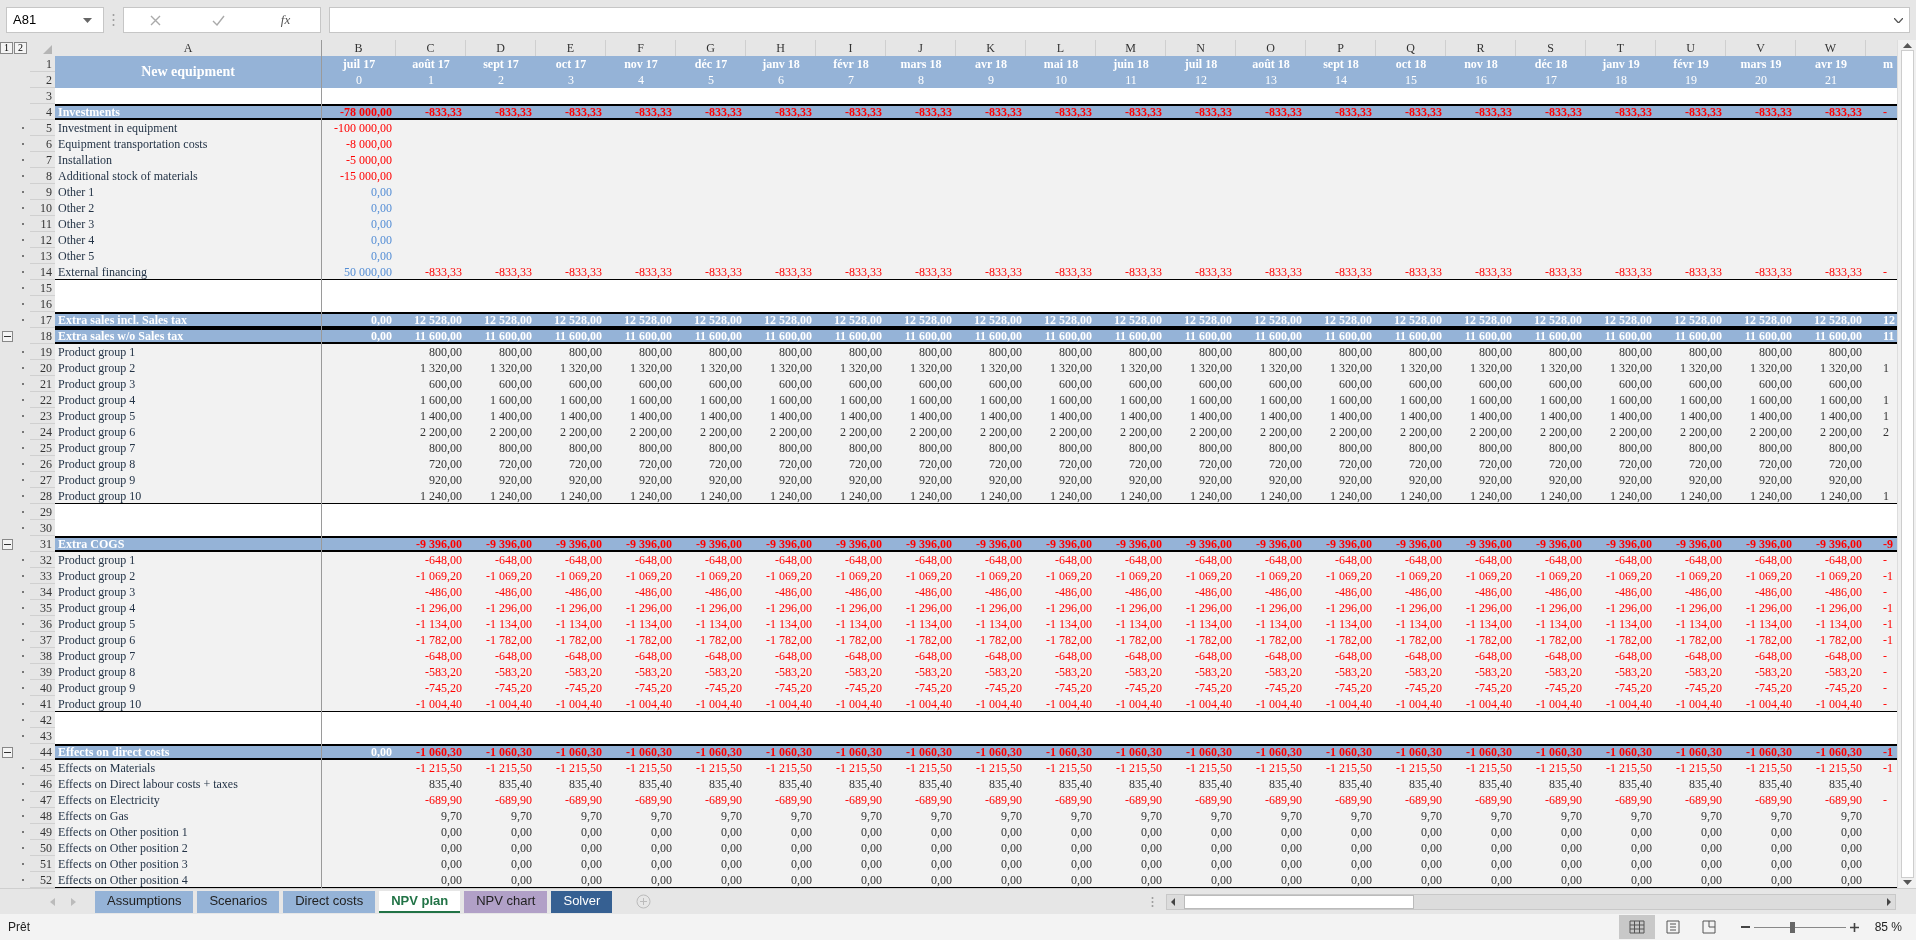 The image size is (1916, 940). What do you see at coordinates (1559, 624) in the screenshot?
I see `value-cell-text: -1 134,00` at bounding box center [1559, 624].